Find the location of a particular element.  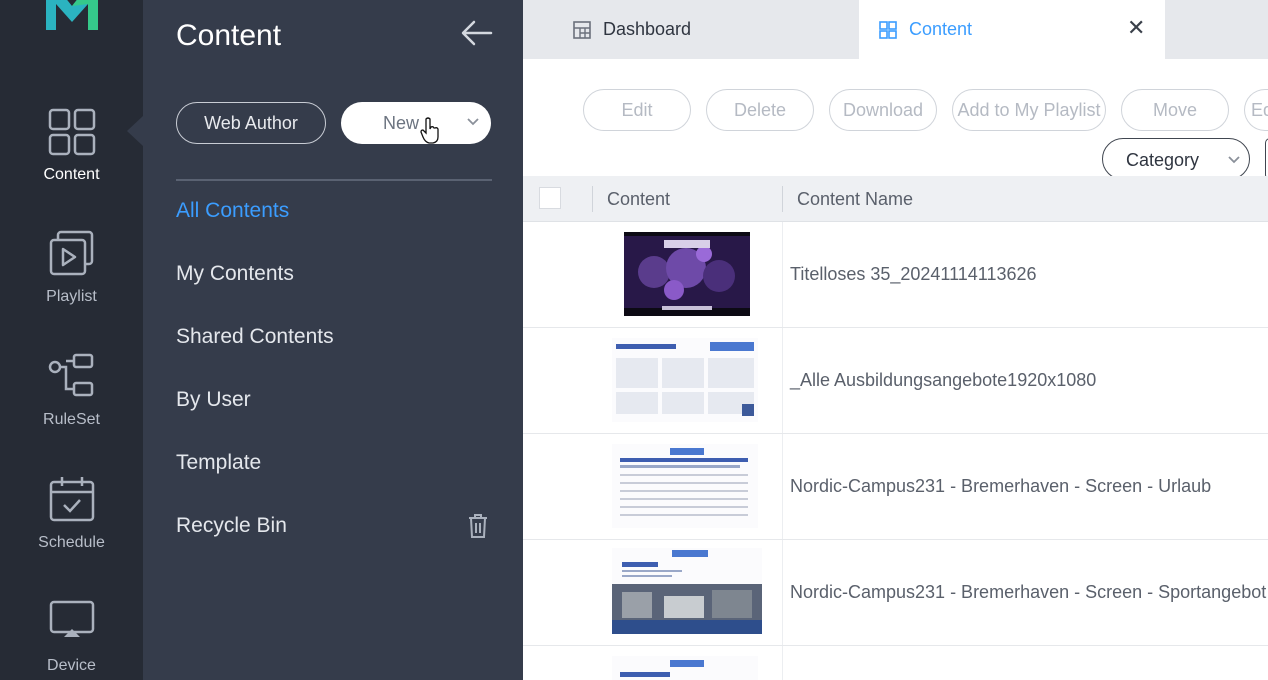

nav-item-all-contents: All Contents is located at coordinates (232, 211).